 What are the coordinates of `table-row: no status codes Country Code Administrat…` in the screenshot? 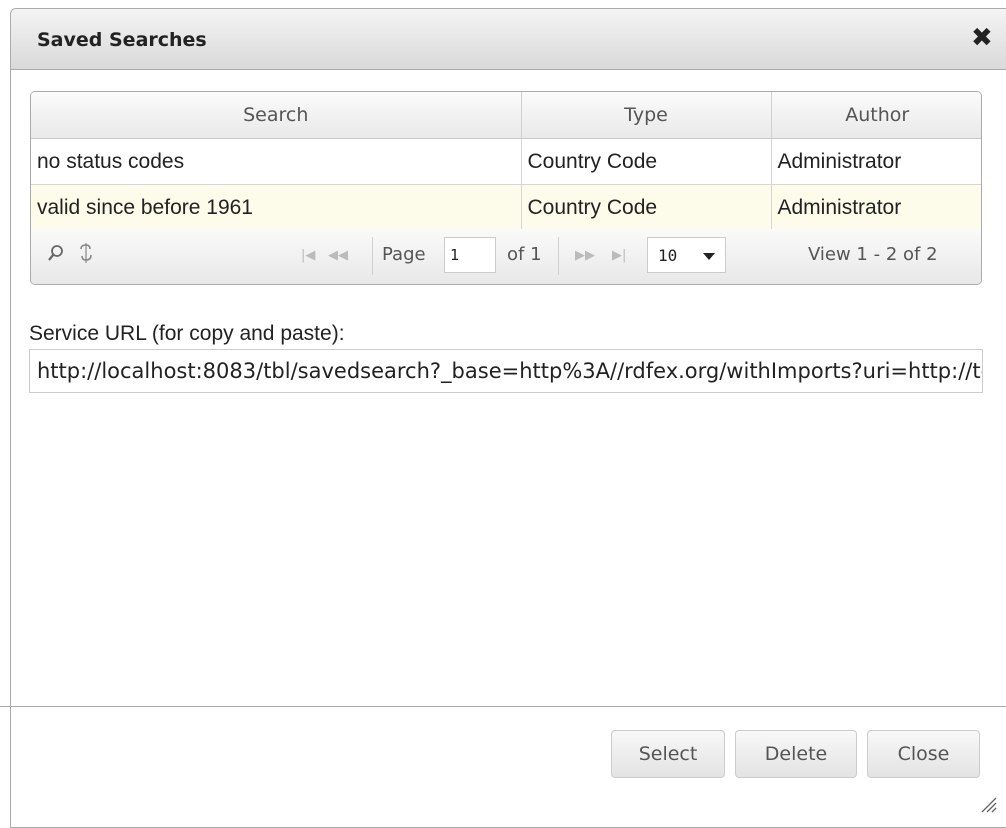 It's located at (506, 161).